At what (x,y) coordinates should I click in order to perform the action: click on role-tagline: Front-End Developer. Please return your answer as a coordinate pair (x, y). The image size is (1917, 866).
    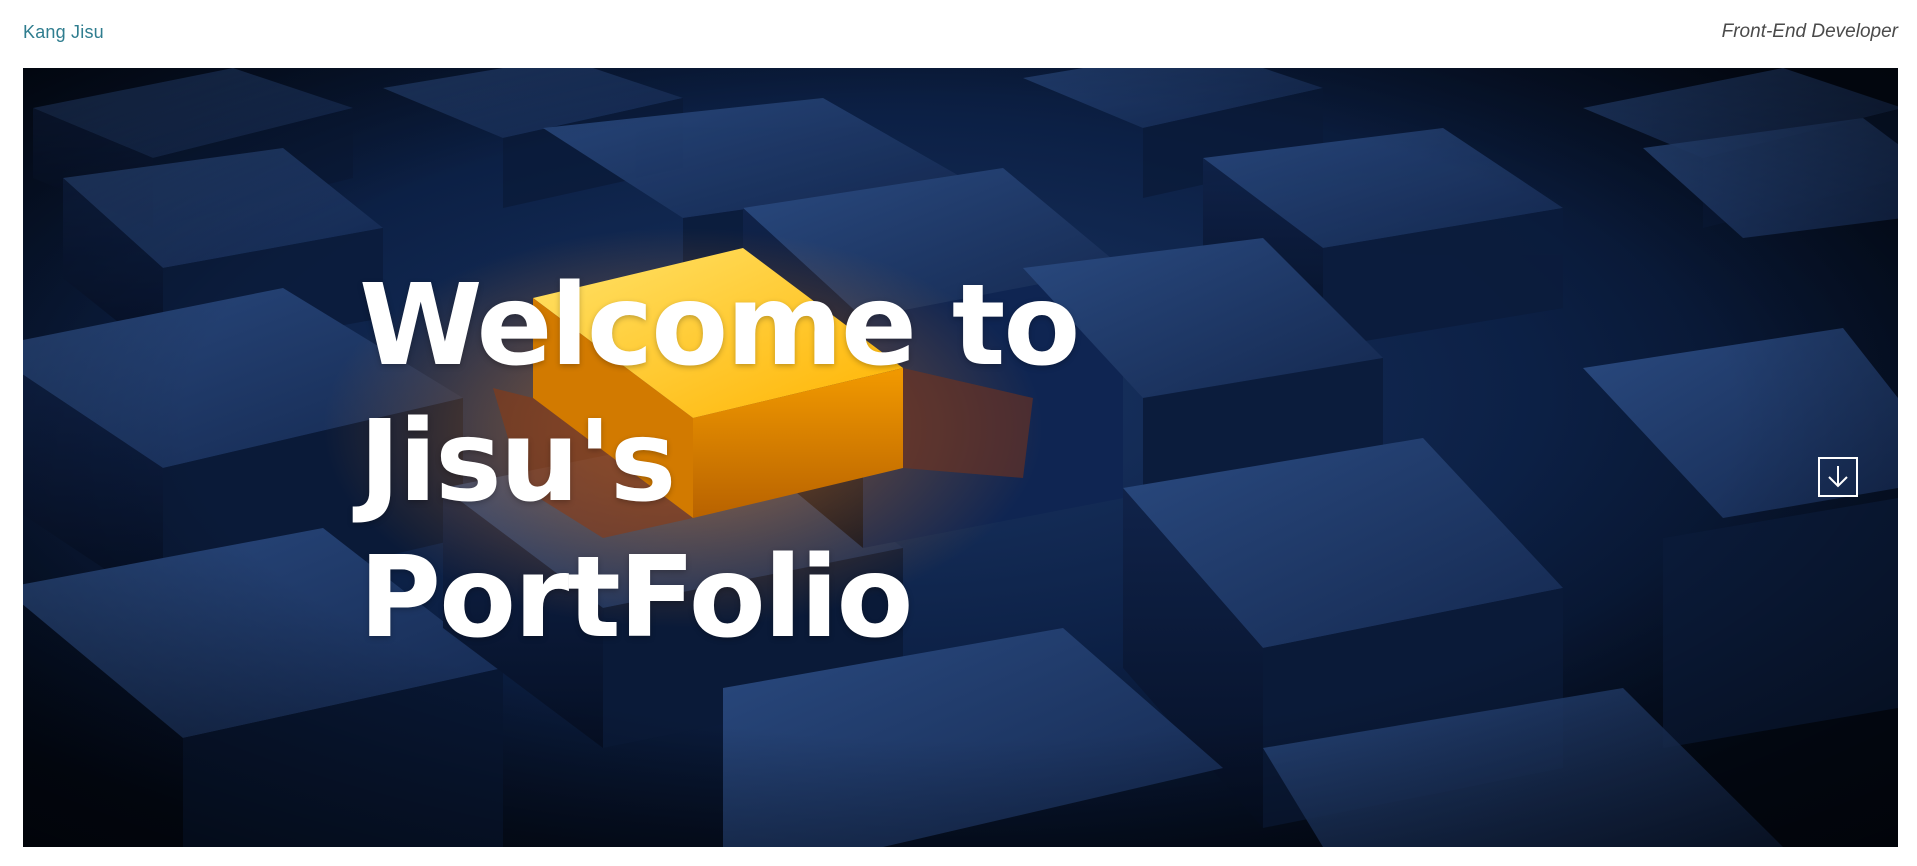
    Looking at the image, I should click on (1809, 31).